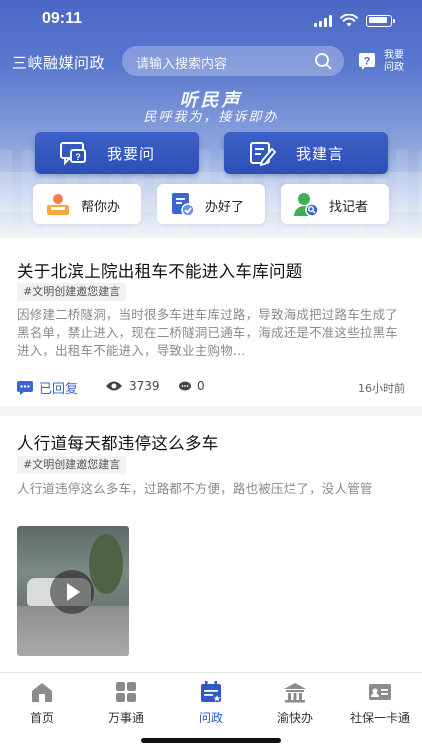  Describe the element at coordinates (62, 18) in the screenshot. I see `status-time: 09:11` at that location.